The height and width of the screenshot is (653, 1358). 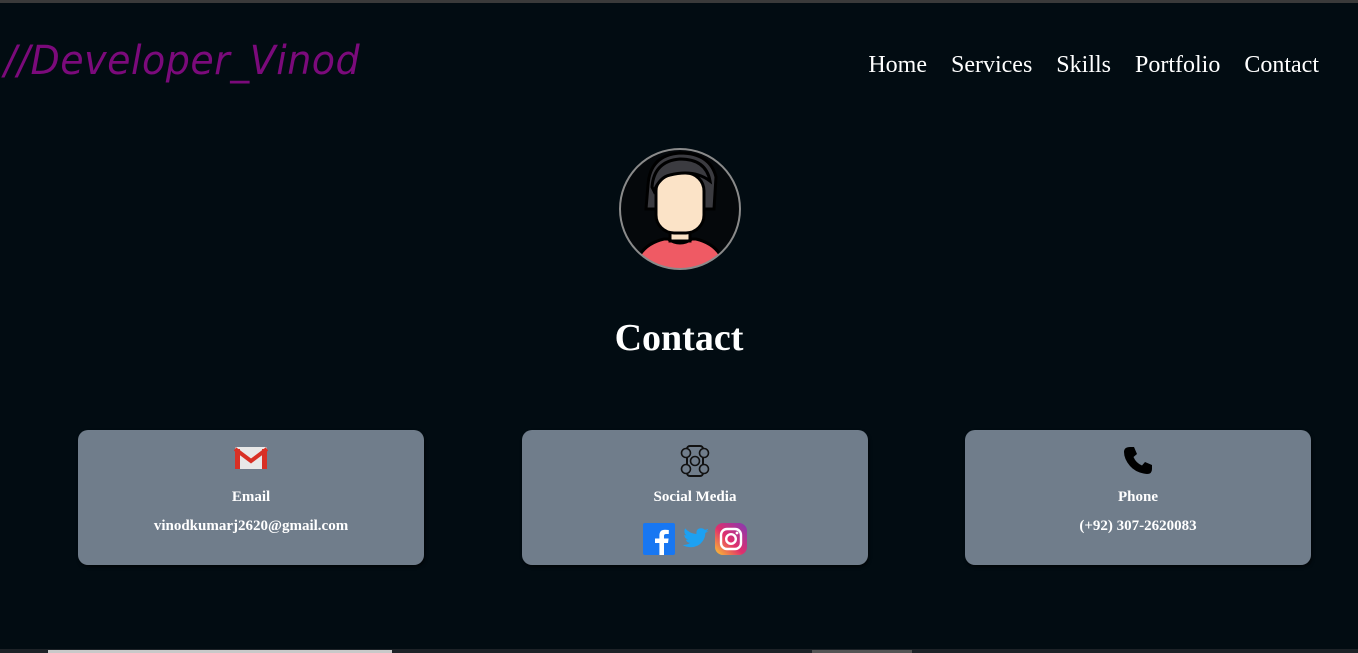 What do you see at coordinates (182, 61) in the screenshot?
I see `site-logo: //Developer_Vinod` at bounding box center [182, 61].